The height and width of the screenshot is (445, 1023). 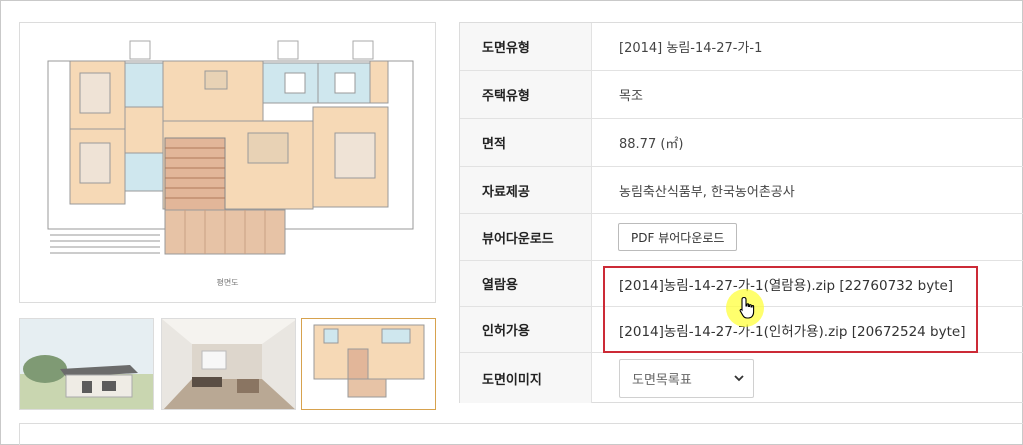 I want to click on row-drawing-image: 도면이미지 도면목록표, so click(x=741, y=378).